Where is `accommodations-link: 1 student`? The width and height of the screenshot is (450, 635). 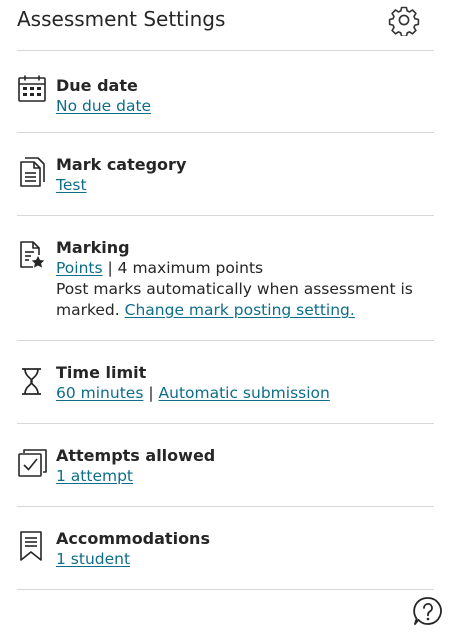
accommodations-link: 1 student is located at coordinates (93, 559).